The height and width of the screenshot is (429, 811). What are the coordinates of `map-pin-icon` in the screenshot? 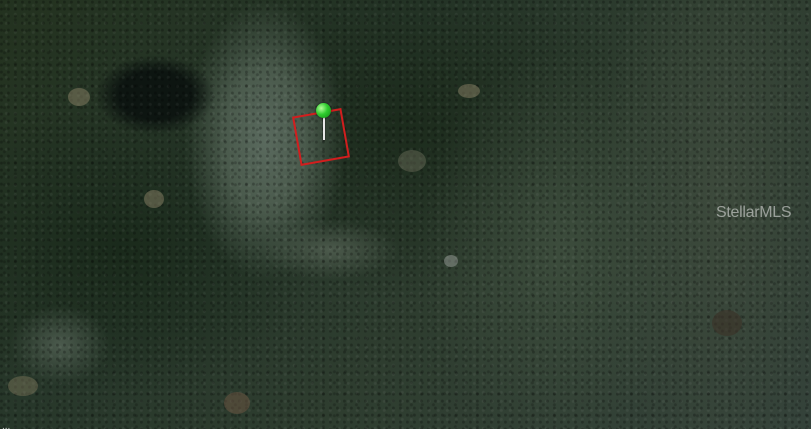 It's located at (323, 110).